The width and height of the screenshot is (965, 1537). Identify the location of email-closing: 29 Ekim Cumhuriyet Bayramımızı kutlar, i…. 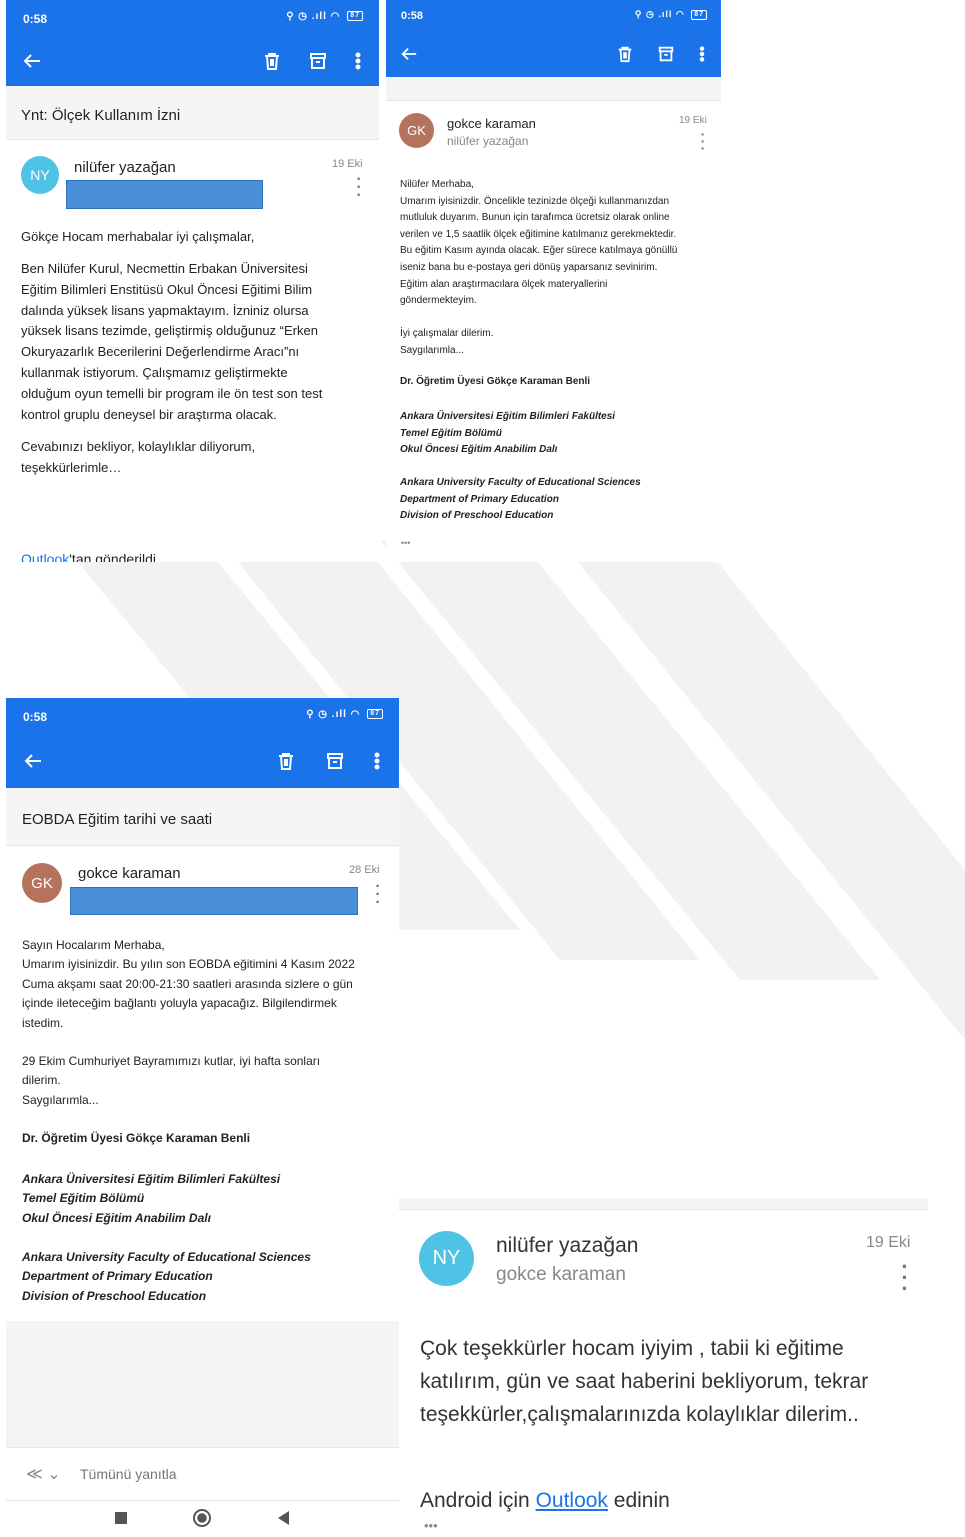
(171, 1080).